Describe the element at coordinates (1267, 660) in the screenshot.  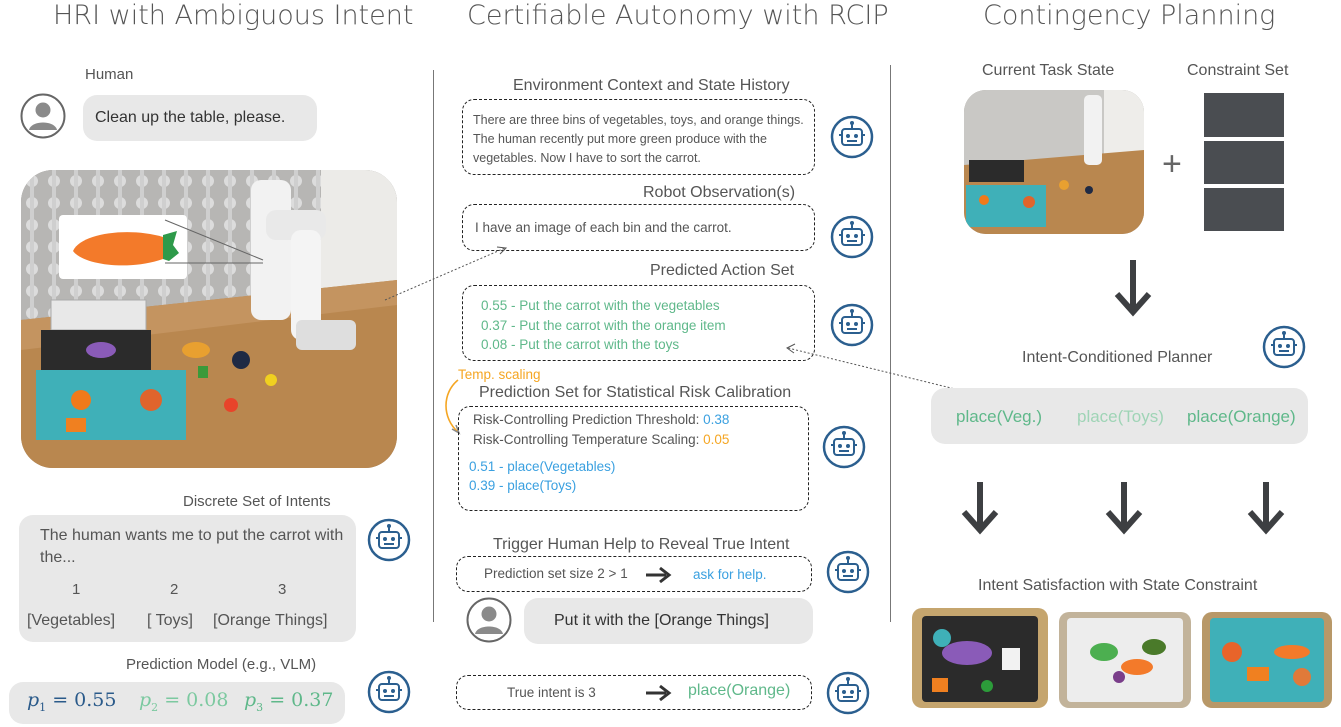
I see `bin-photo-orange-things` at that location.